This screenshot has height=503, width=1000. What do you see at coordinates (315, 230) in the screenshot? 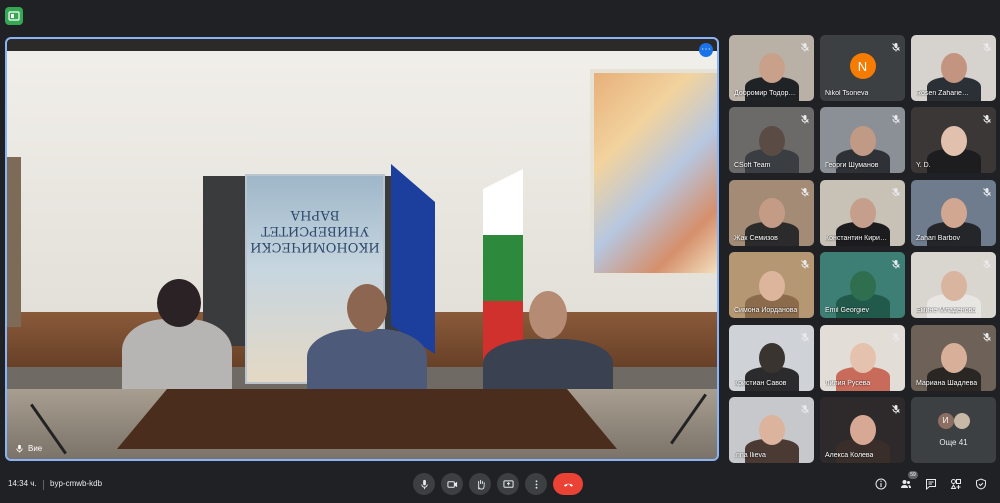
I see `banner-text: ИКОНОМИЧЕСКИ УНИВЕРСИТЕТ ВАРНА` at bounding box center [315, 230].